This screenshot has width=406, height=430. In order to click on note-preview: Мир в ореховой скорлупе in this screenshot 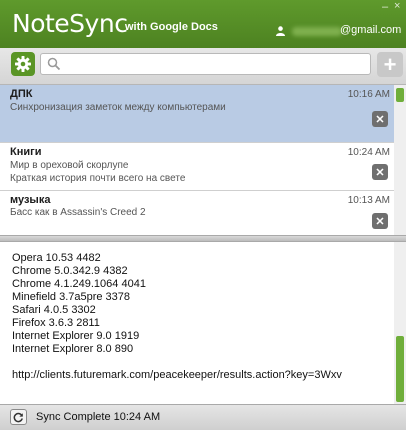, I will do `click(69, 165)`.